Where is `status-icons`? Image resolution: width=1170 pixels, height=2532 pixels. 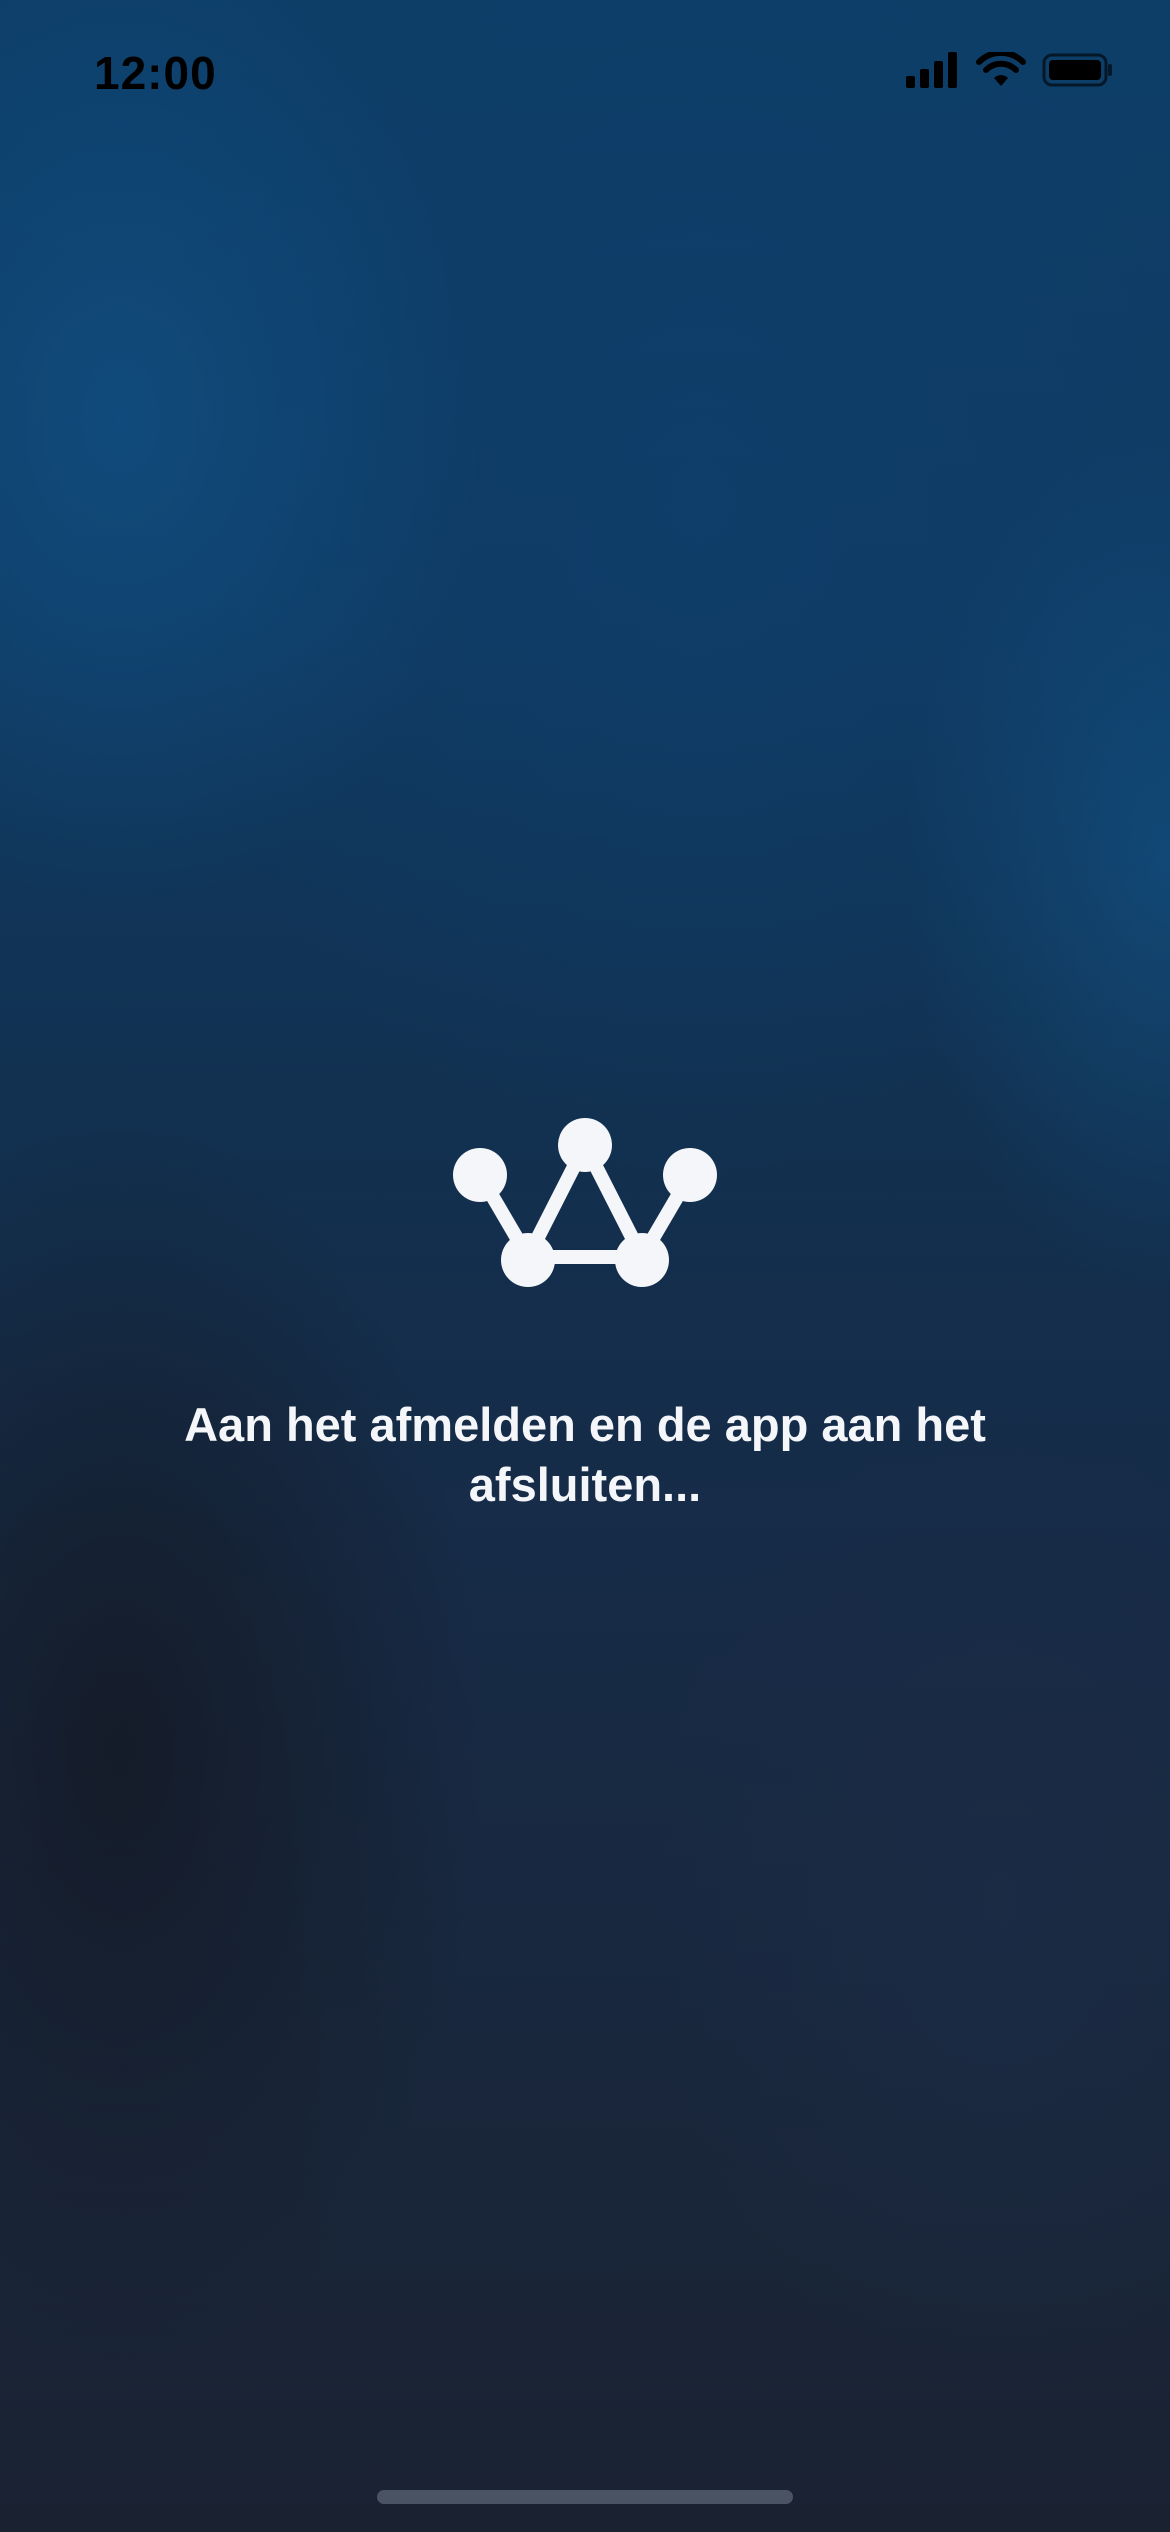 status-icons is located at coordinates (1010, 70).